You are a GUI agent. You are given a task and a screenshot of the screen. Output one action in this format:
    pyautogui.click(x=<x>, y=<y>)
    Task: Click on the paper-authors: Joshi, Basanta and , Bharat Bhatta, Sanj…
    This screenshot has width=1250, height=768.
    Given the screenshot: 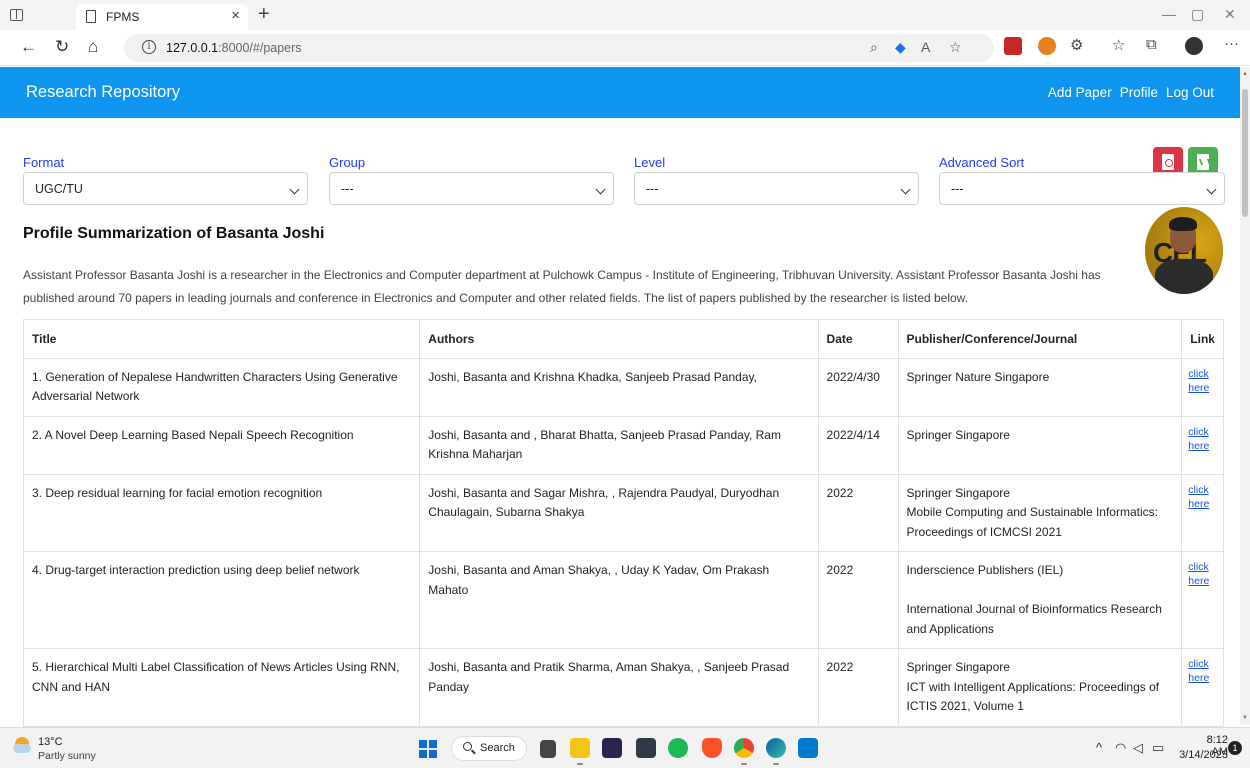 What is the action you would take?
    pyautogui.click(x=619, y=445)
    